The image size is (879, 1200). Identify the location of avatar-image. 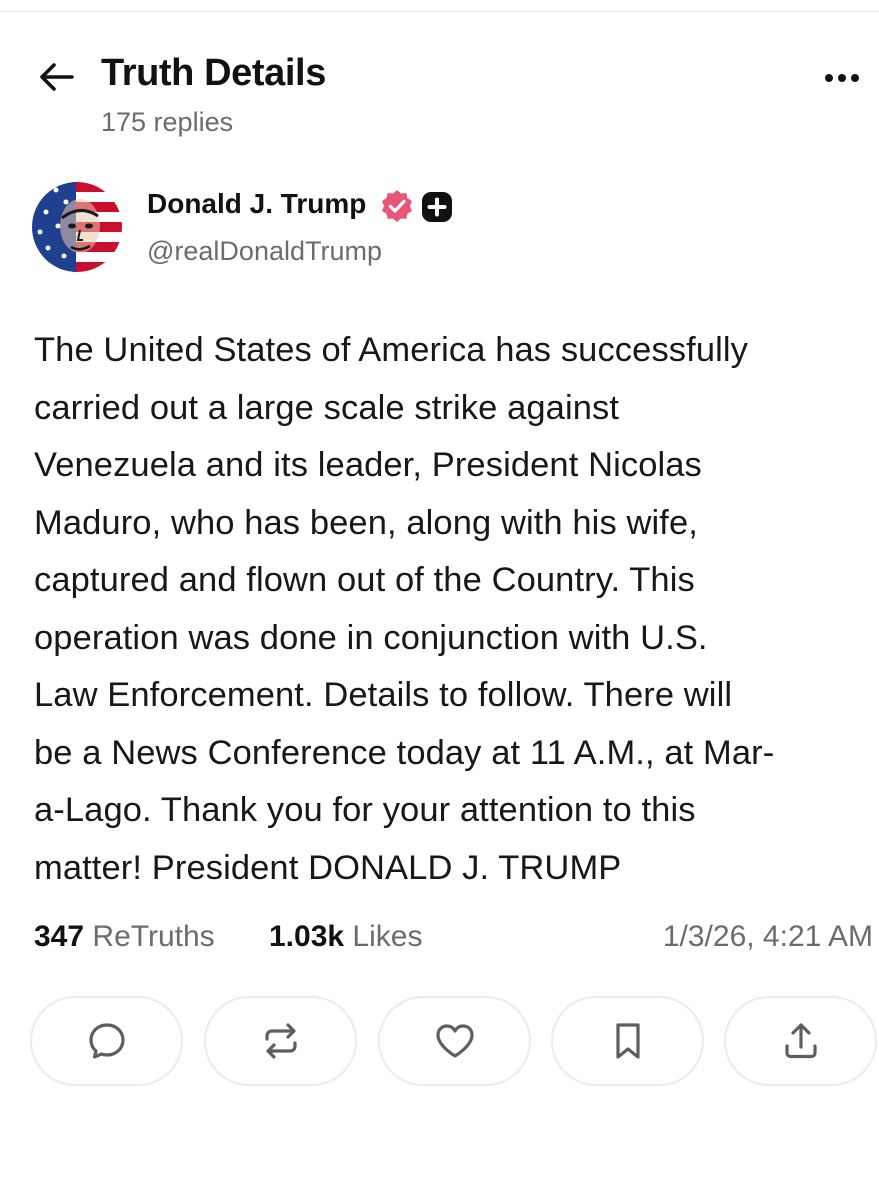
(77, 227).